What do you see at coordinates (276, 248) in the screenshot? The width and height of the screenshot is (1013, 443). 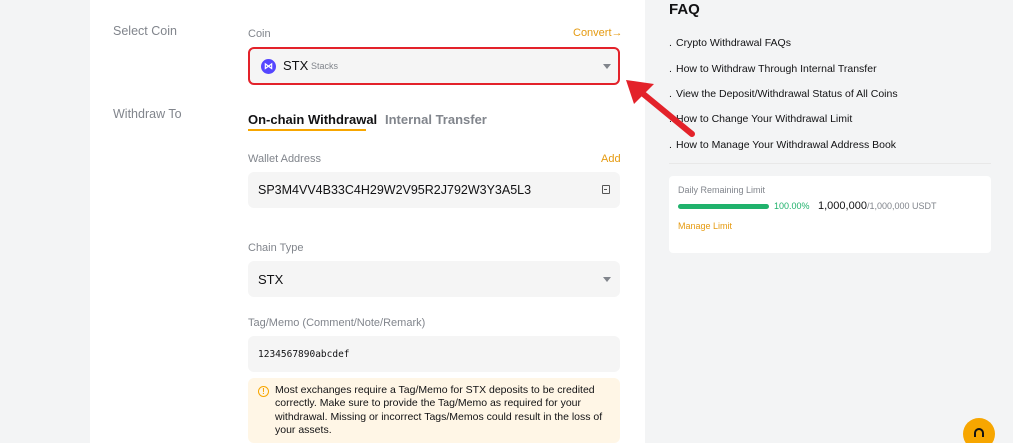 I see `chain-type-label: Chain Type` at bounding box center [276, 248].